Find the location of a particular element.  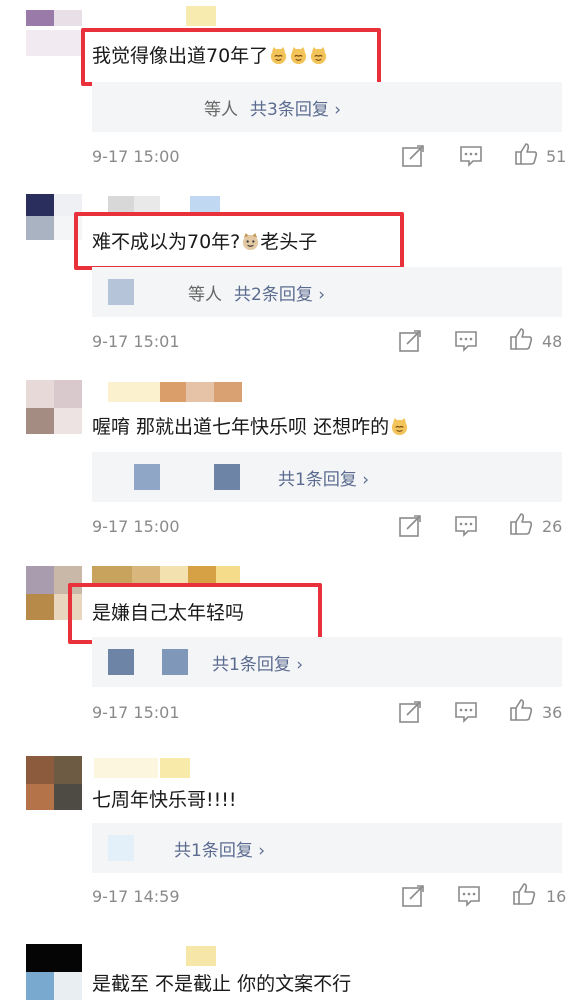

reply-count-link: 共3条回复 › is located at coordinates (295, 107).